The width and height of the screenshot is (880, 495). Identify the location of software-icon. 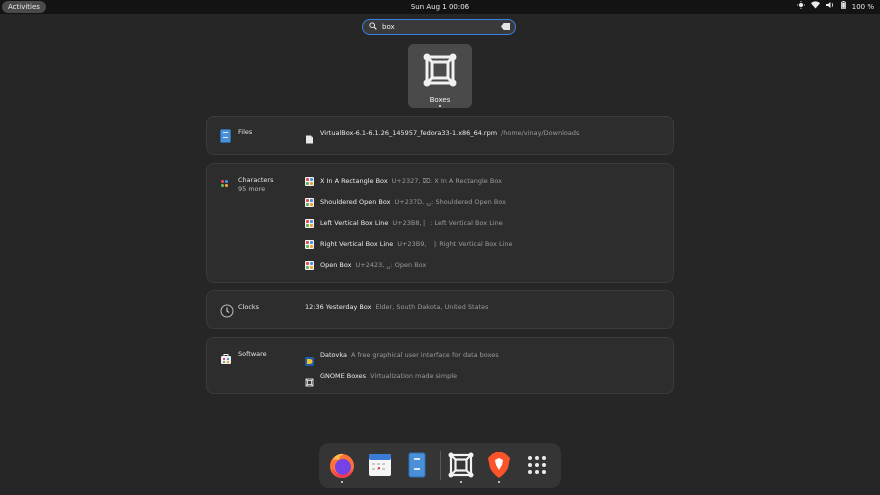
(226, 359).